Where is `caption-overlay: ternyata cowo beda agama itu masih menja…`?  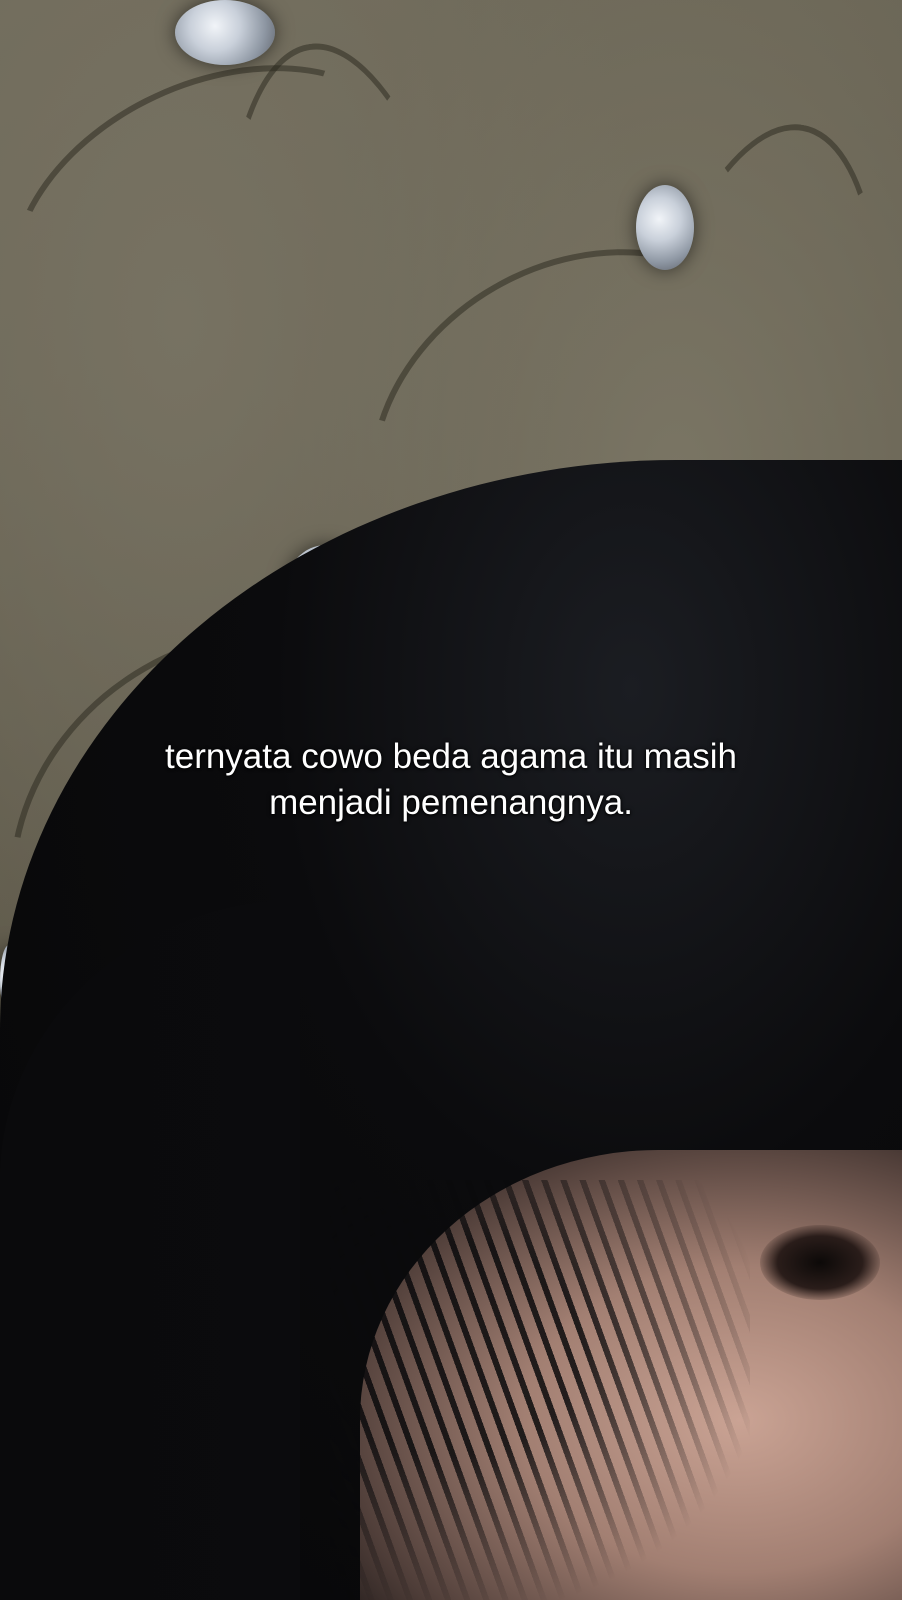
caption-overlay: ternyata cowo beda agama itu masih menja… is located at coordinates (451, 780).